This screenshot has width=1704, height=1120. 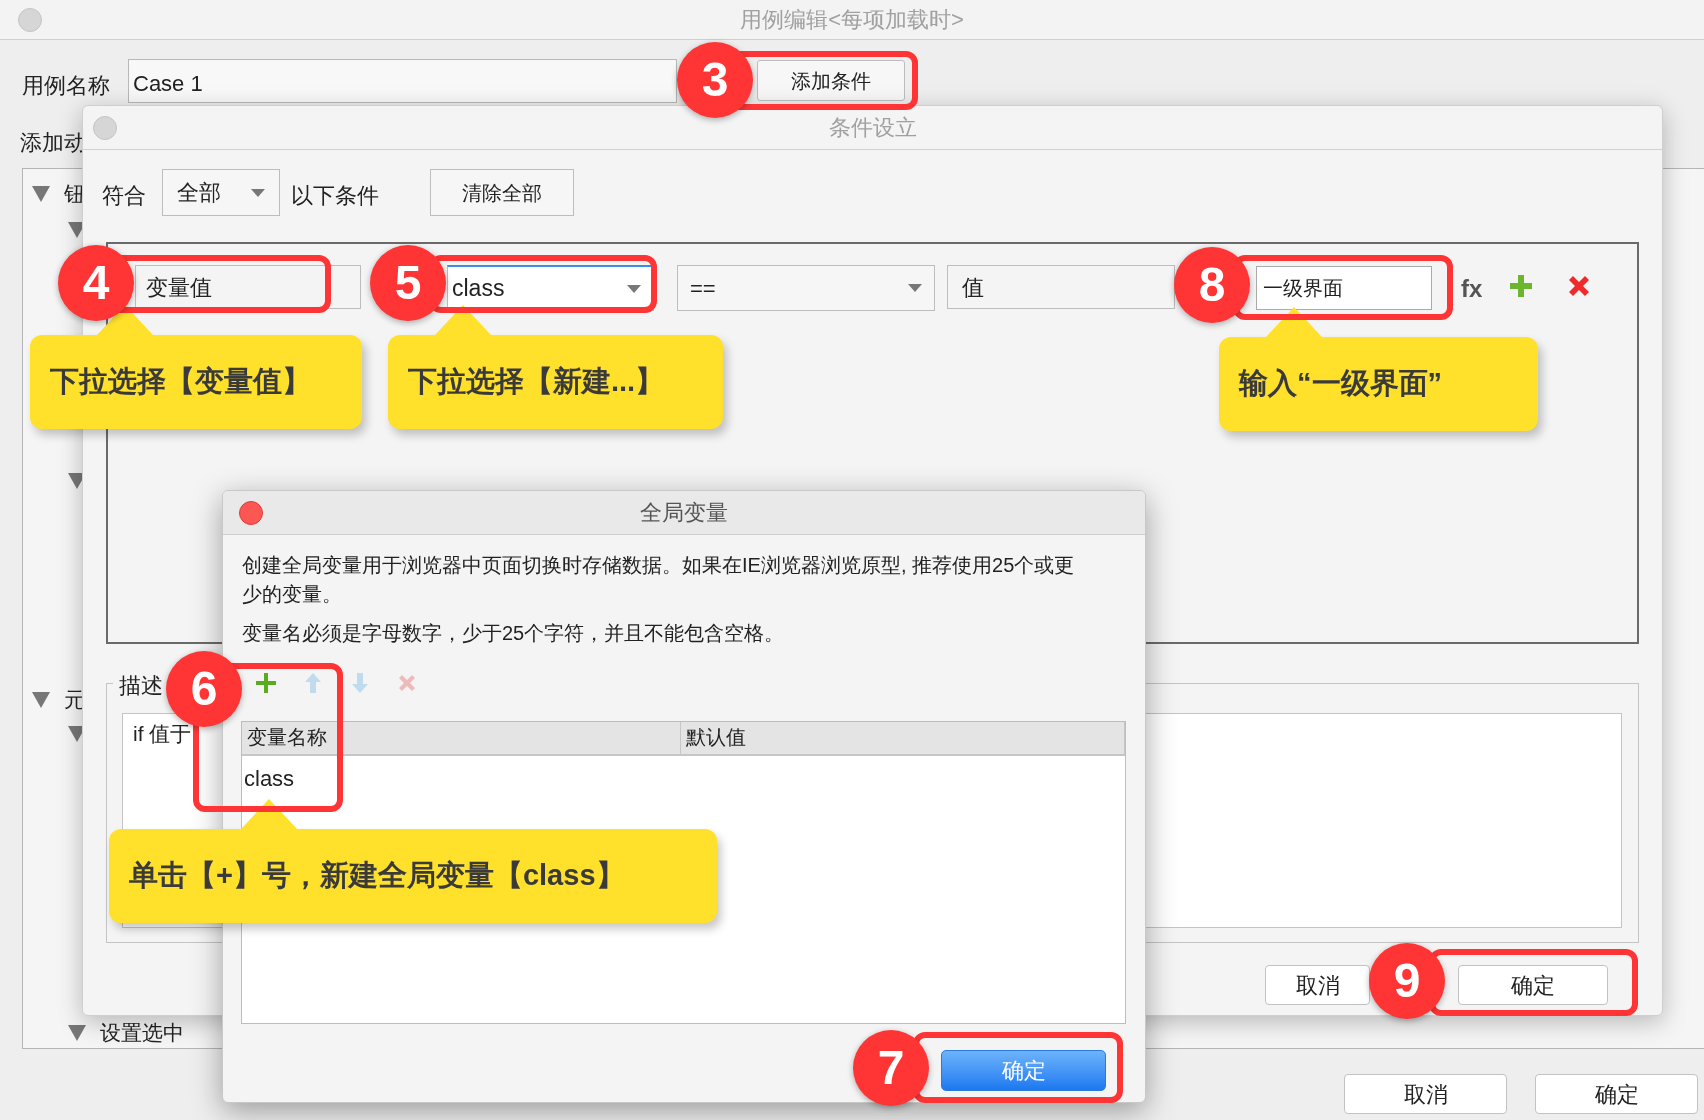 I want to click on plus-icon, so click(x=266, y=683).